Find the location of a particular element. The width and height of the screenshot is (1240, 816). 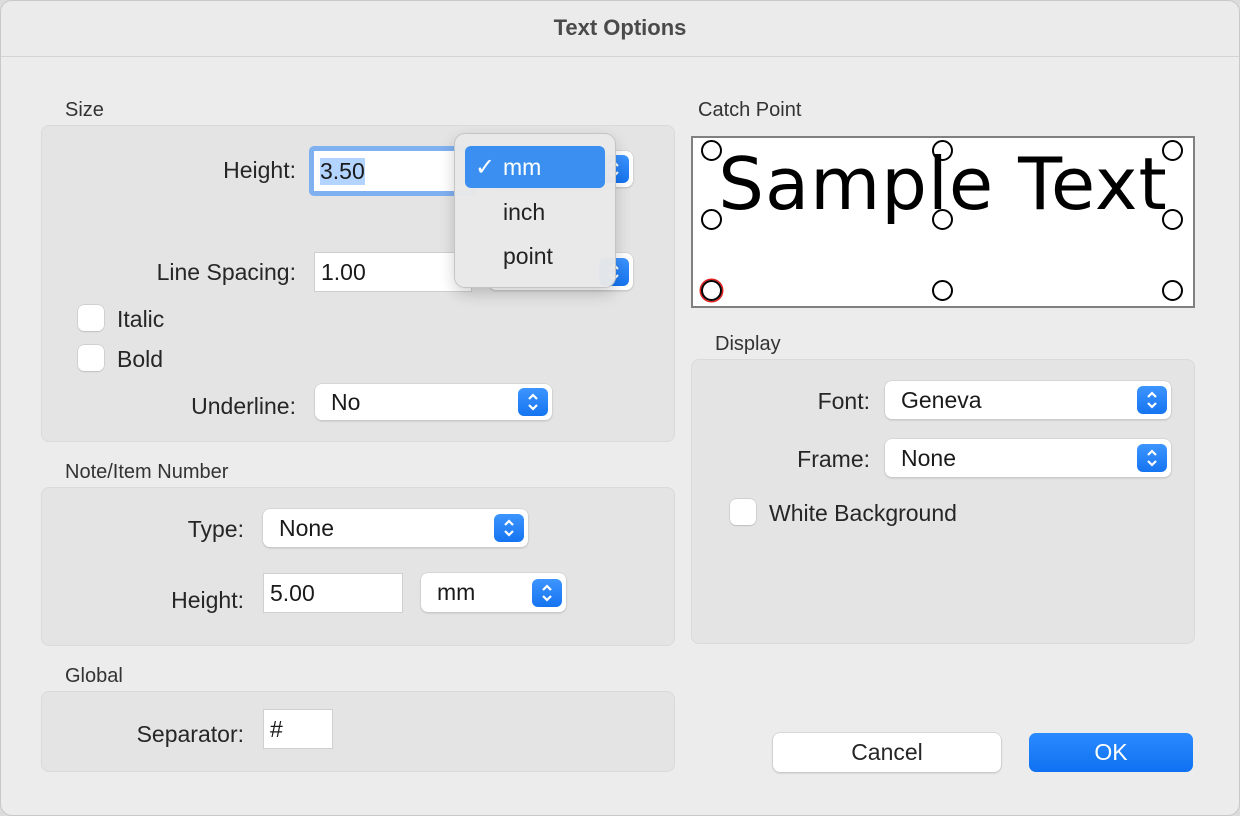

unit-dropdown-menu: ✓ mm inch point is located at coordinates (535, 210).